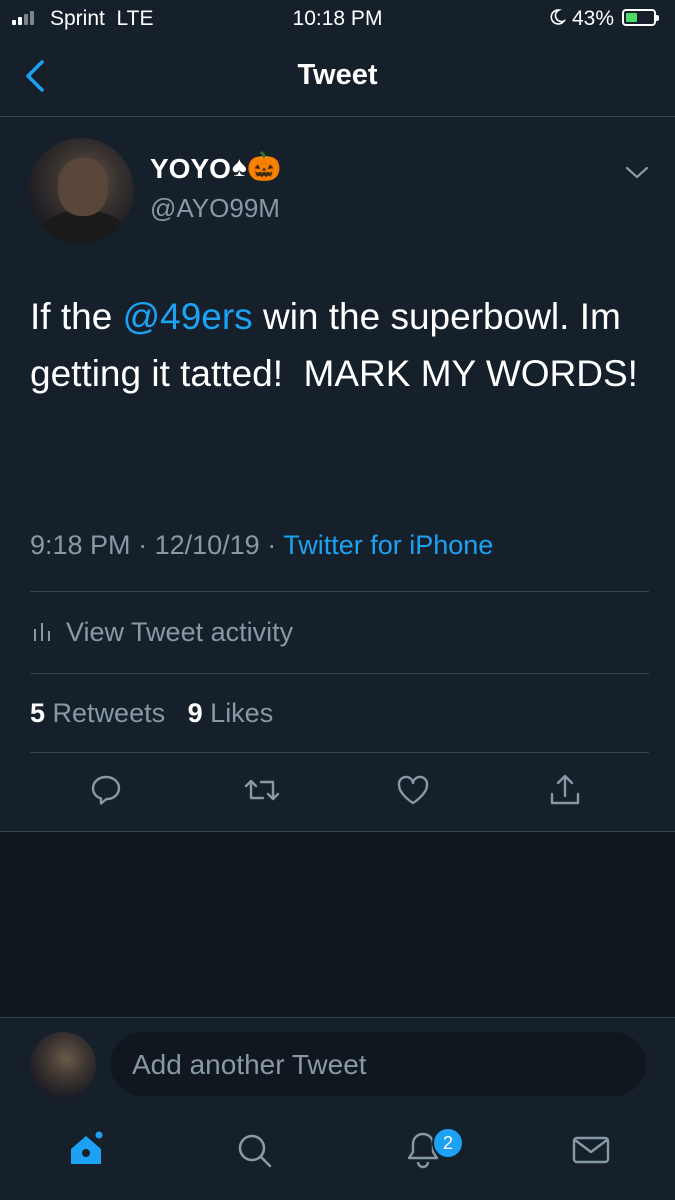  I want to click on mail-icon, so click(591, 1152).